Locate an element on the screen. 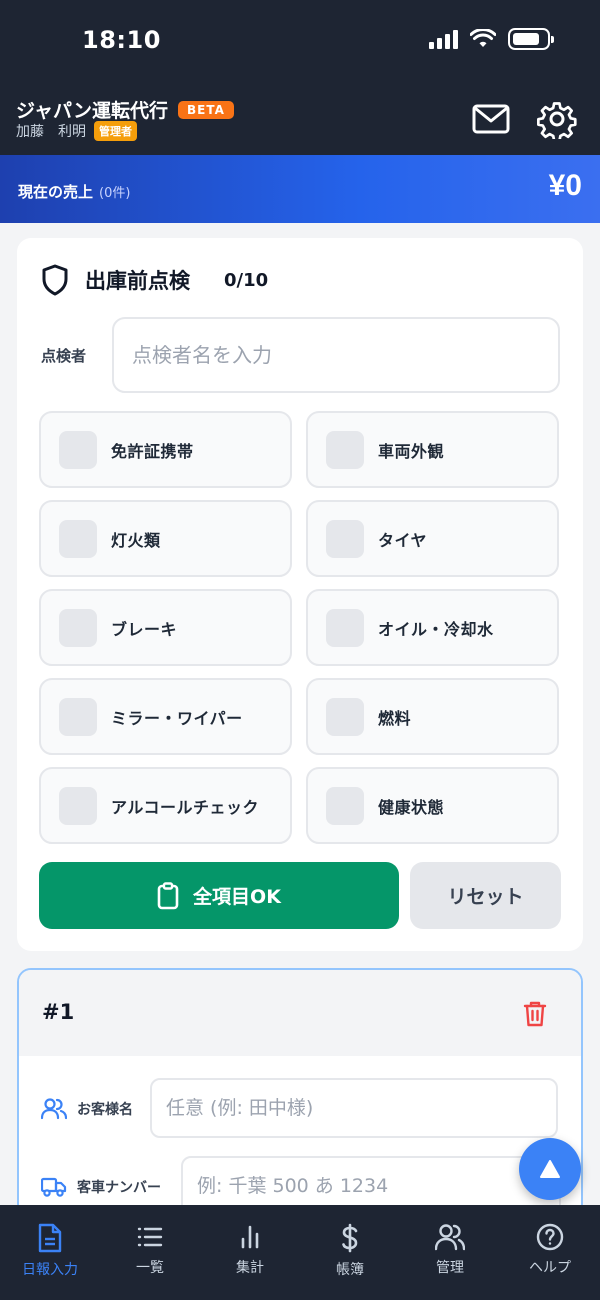  nav-label: 日報入力 is located at coordinates (50, 1270).